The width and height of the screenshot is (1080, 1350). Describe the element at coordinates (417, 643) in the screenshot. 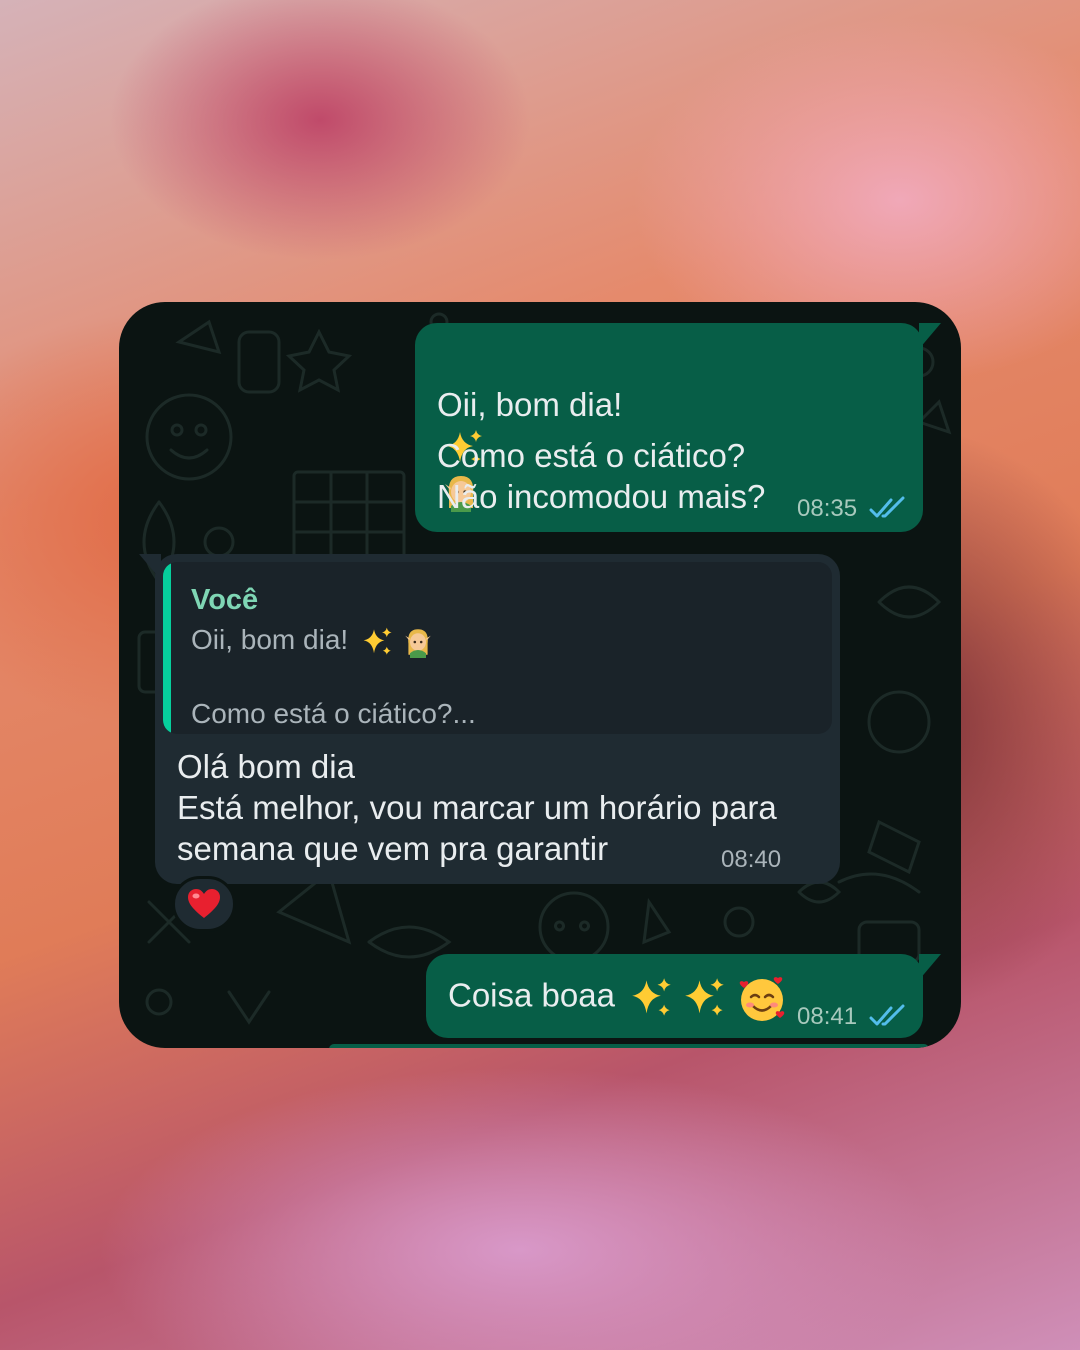

I see `elf-emoji` at that location.